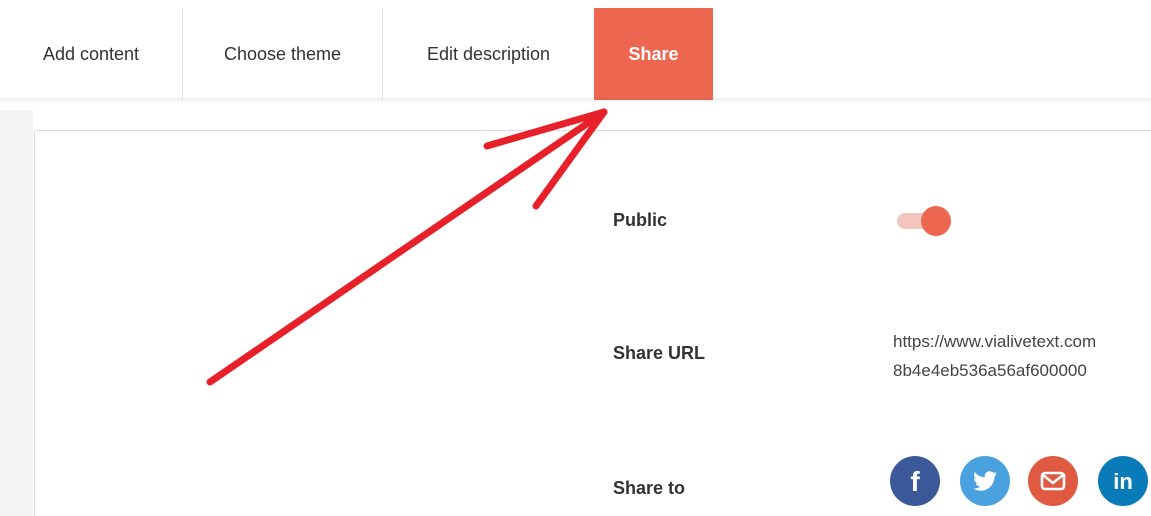  I want to click on twitter-icon, so click(985, 481).